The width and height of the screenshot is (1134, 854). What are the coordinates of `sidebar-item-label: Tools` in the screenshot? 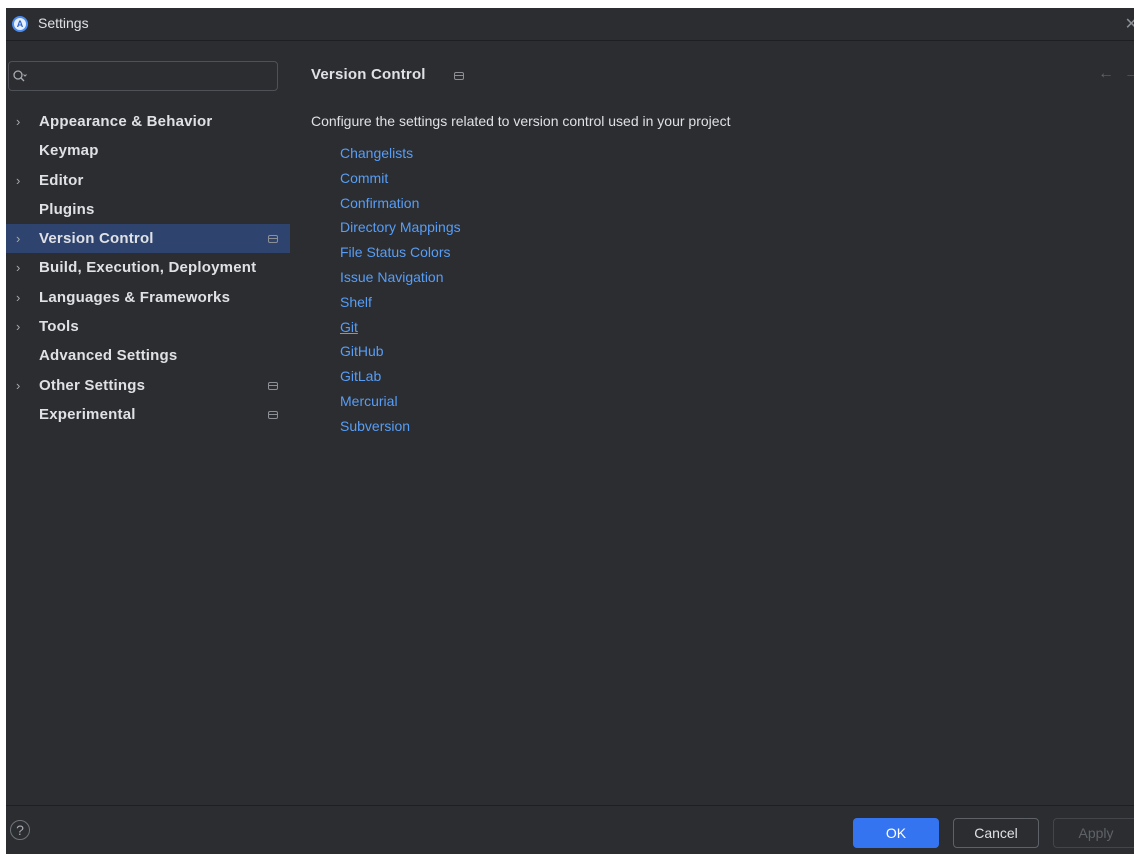 It's located at (59, 327).